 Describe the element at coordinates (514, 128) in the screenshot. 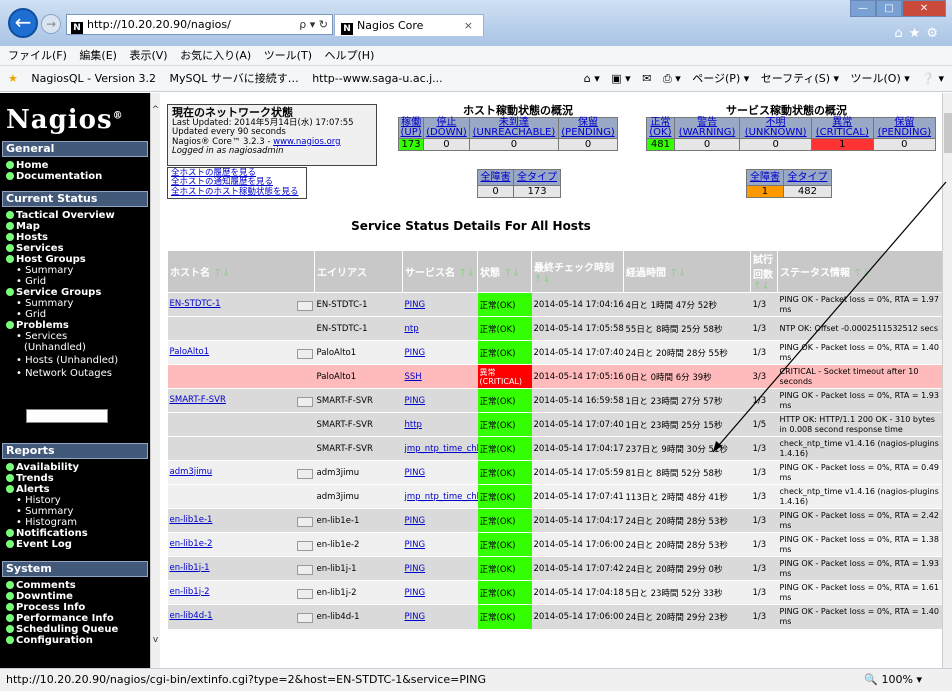

I see `host-unreachable-header: 未到達 (UNREACHABLE)` at that location.